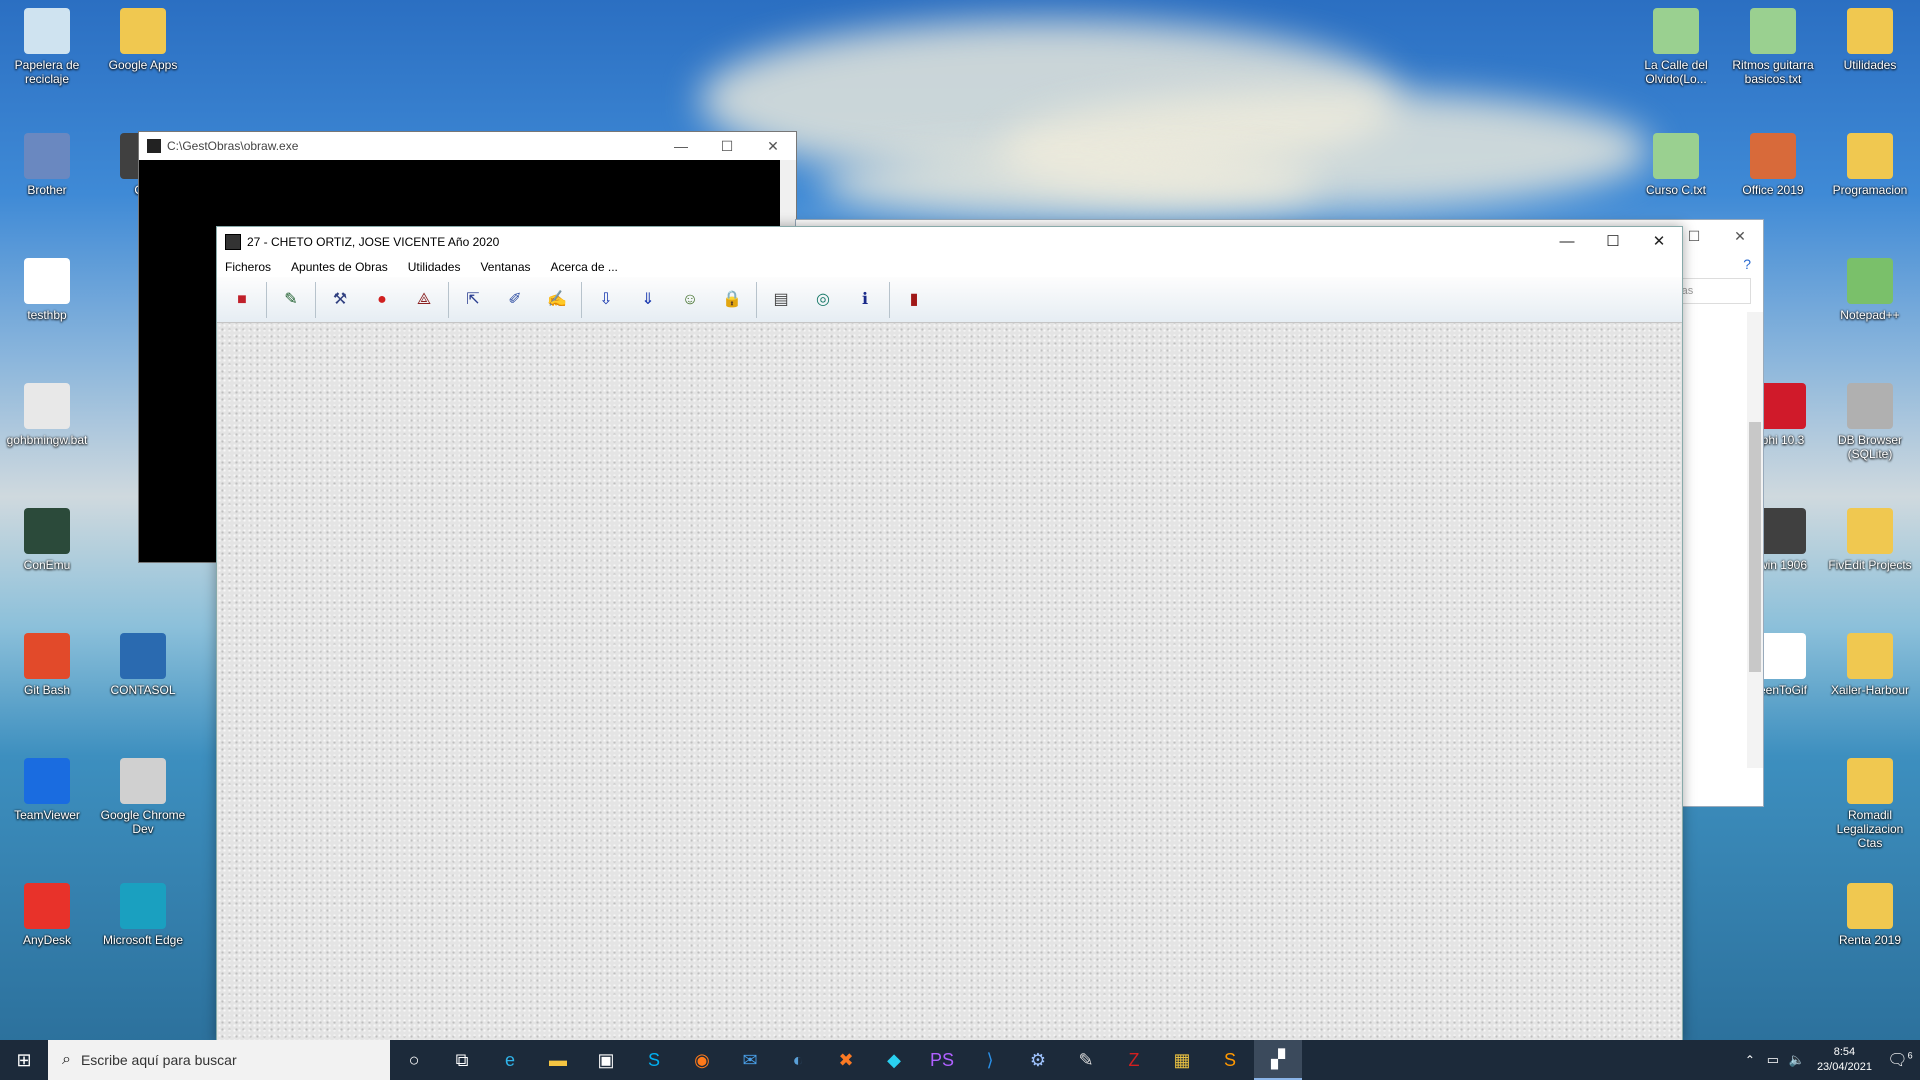 This screenshot has height=1080, width=1920. I want to click on toolbar-separator, so click(266, 299).